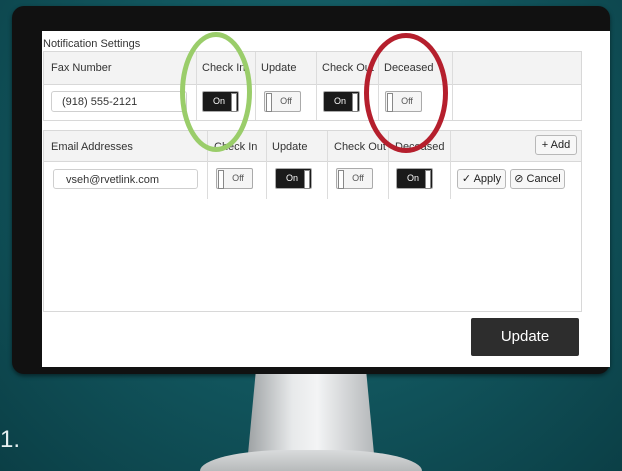 Image resolution: width=622 pixels, height=471 pixels. Describe the element at coordinates (406, 93) in the screenshot. I see `highlight-circle-red` at that location.